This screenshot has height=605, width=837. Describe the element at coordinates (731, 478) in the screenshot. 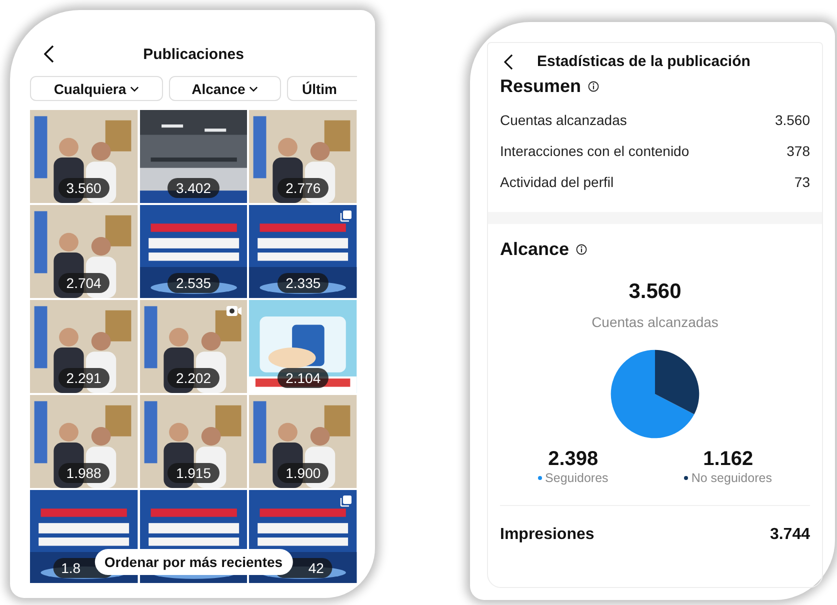

I see `legend-label: No seguidores` at that location.